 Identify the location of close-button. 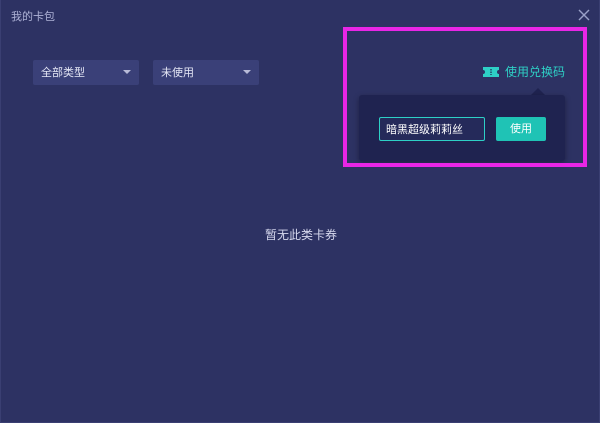
(584, 15).